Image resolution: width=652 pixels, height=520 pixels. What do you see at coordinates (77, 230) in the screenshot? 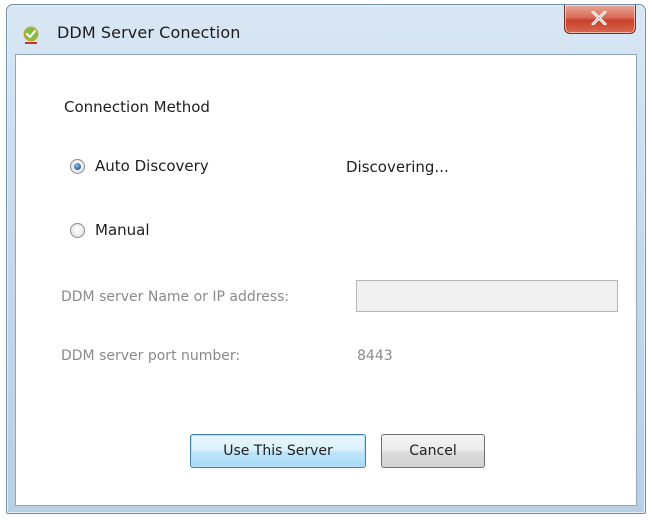
I see `manual-radio` at bounding box center [77, 230].